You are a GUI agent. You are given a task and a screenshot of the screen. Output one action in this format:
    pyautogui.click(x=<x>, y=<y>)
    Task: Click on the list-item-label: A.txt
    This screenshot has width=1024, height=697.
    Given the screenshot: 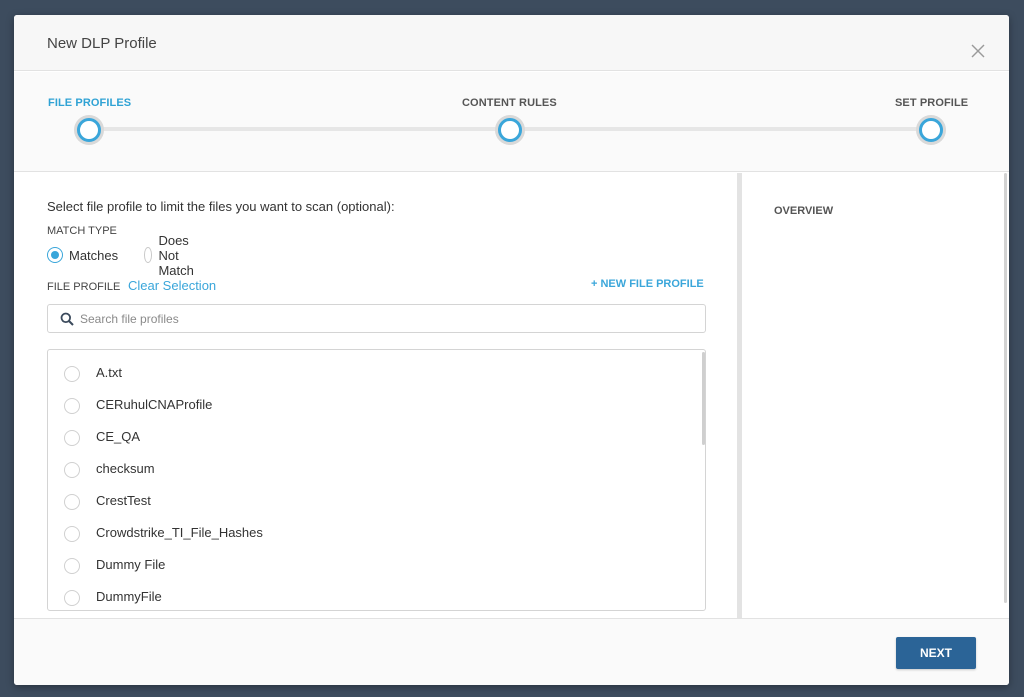 What is the action you would take?
    pyautogui.click(x=109, y=372)
    